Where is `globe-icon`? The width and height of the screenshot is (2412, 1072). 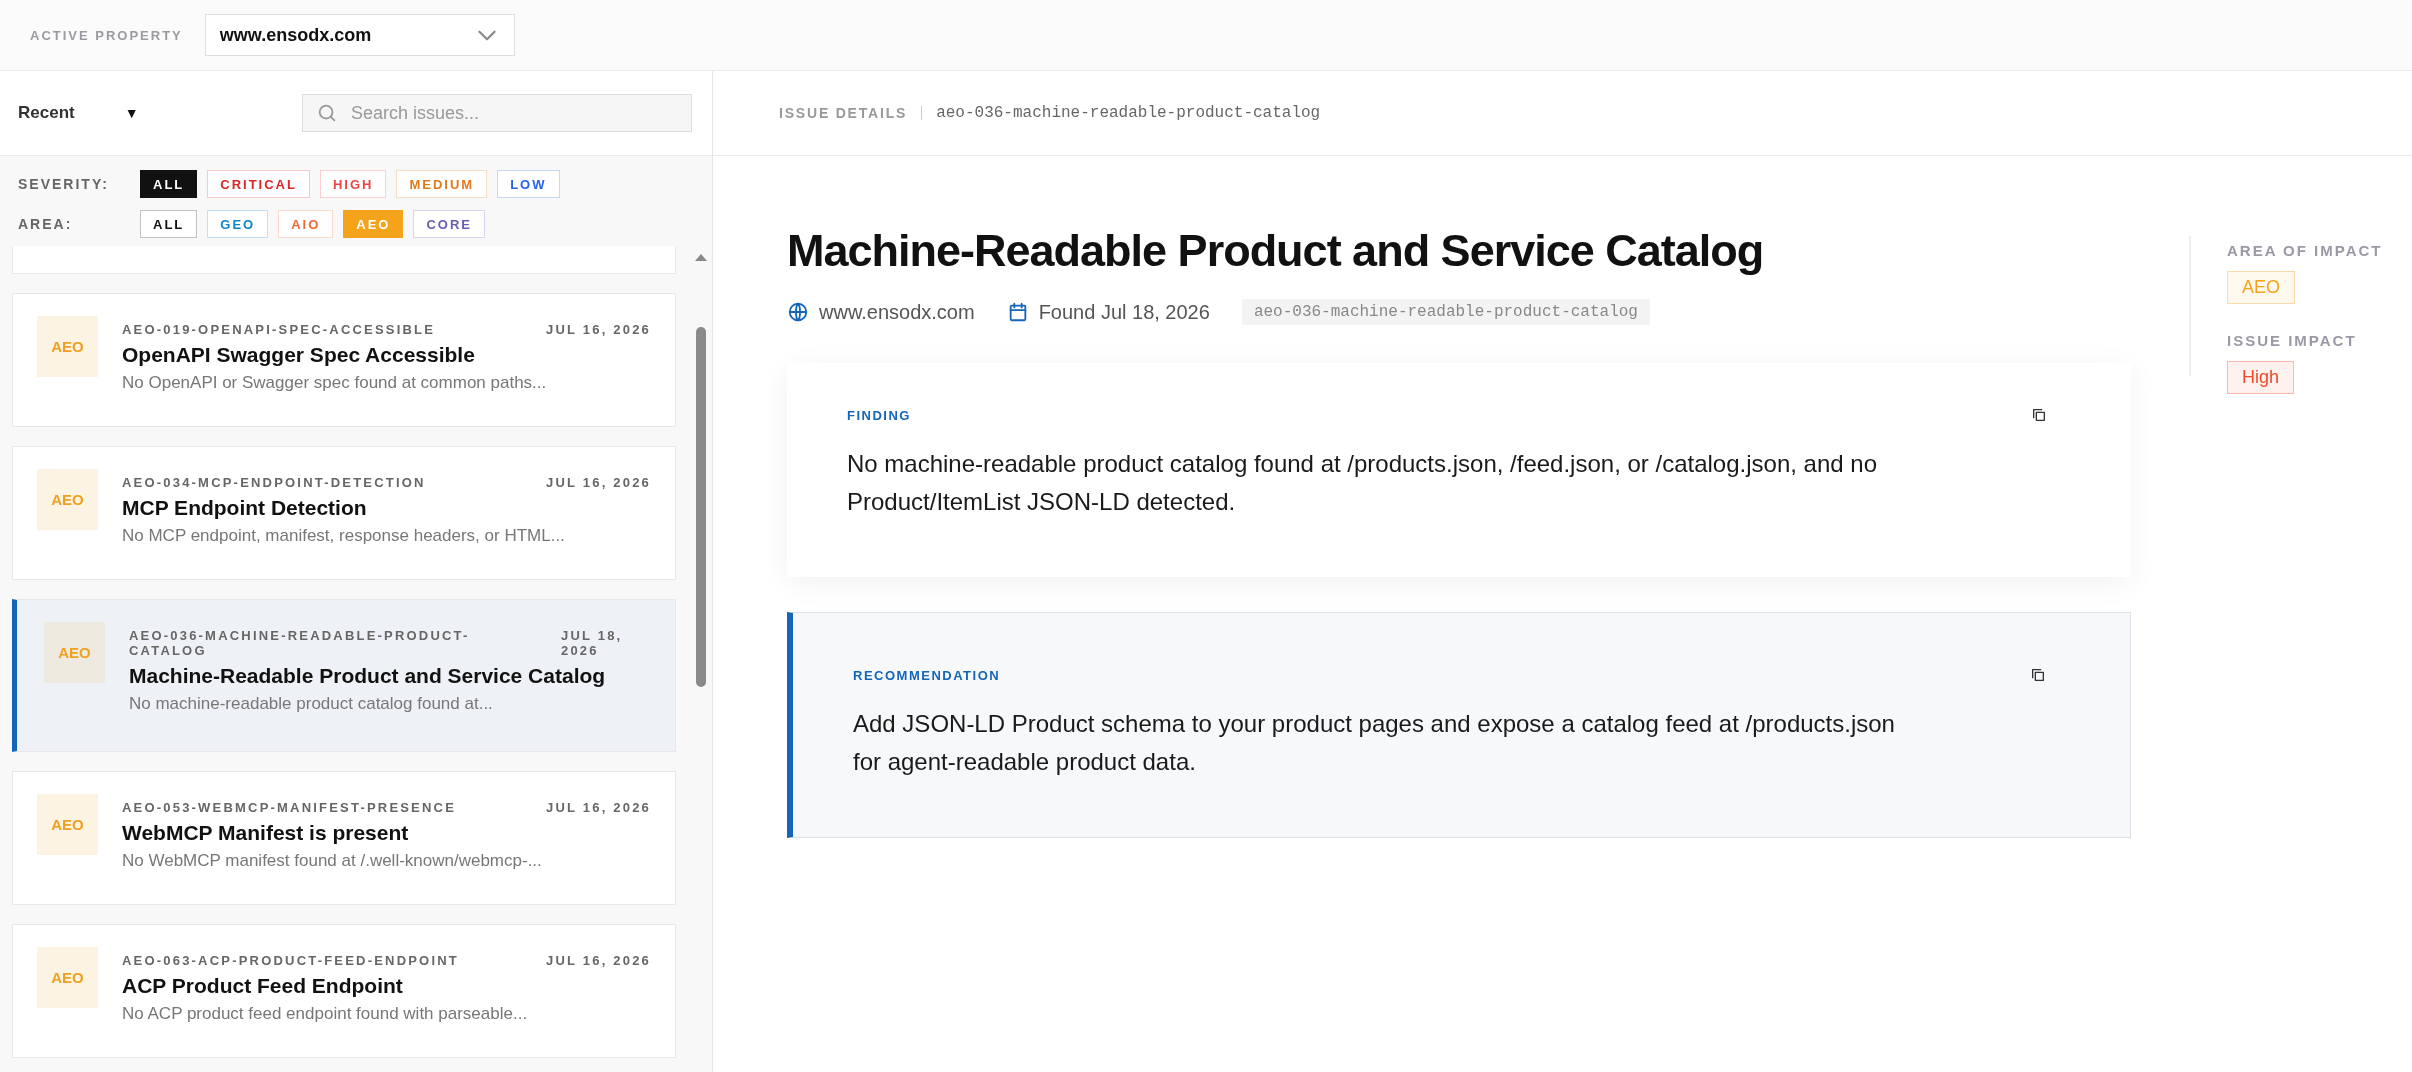 globe-icon is located at coordinates (798, 312).